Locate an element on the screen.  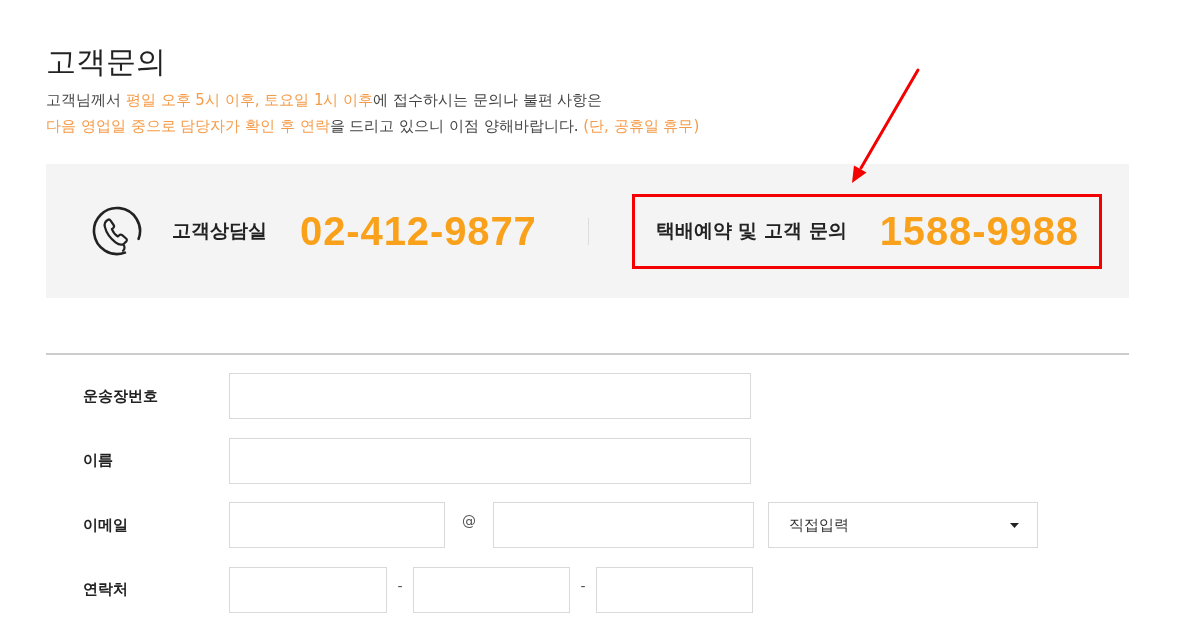
phone-number: 02-412-9877 is located at coordinates (418, 231).